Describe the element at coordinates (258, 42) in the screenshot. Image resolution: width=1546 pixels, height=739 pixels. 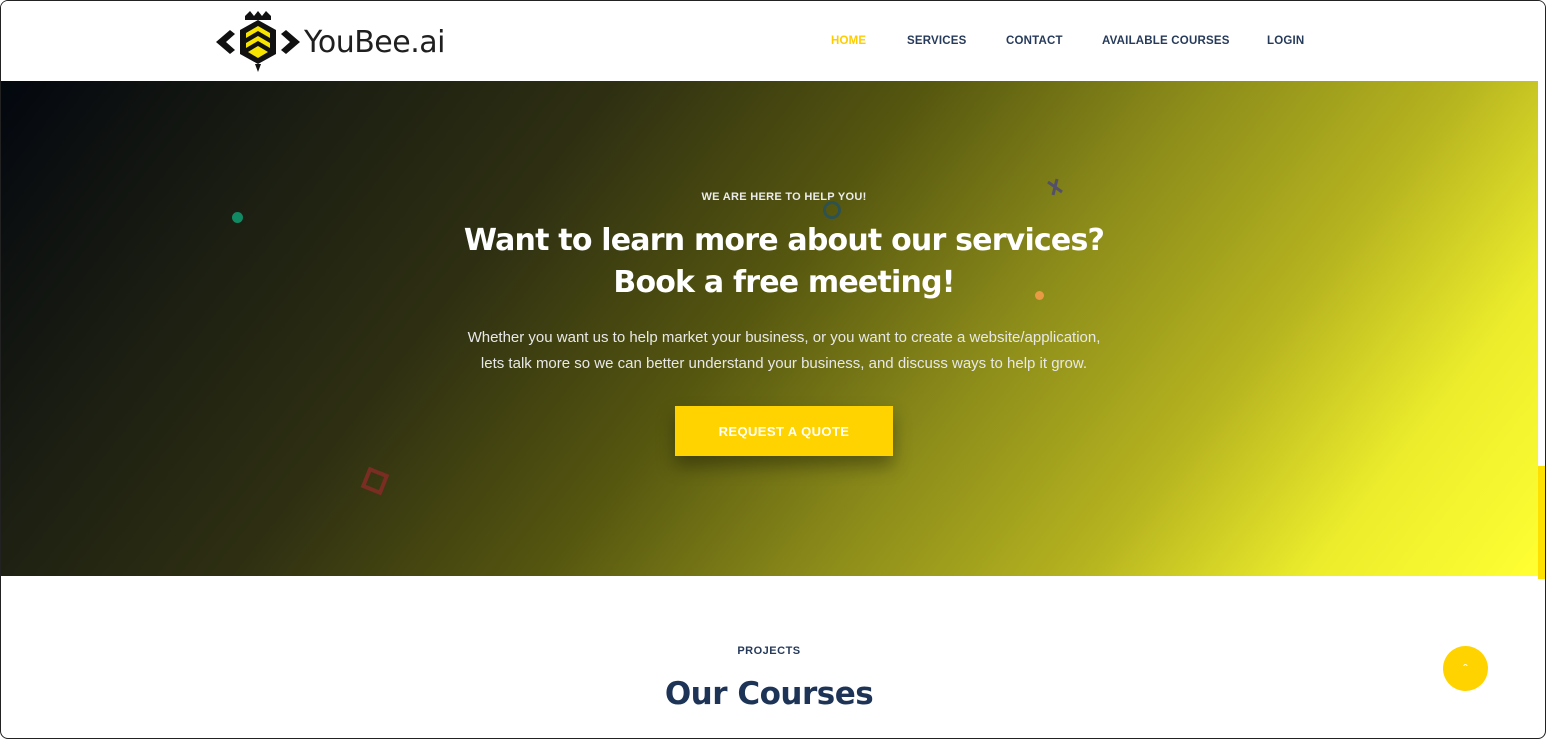
I see `bee-hexagon-icon` at that location.